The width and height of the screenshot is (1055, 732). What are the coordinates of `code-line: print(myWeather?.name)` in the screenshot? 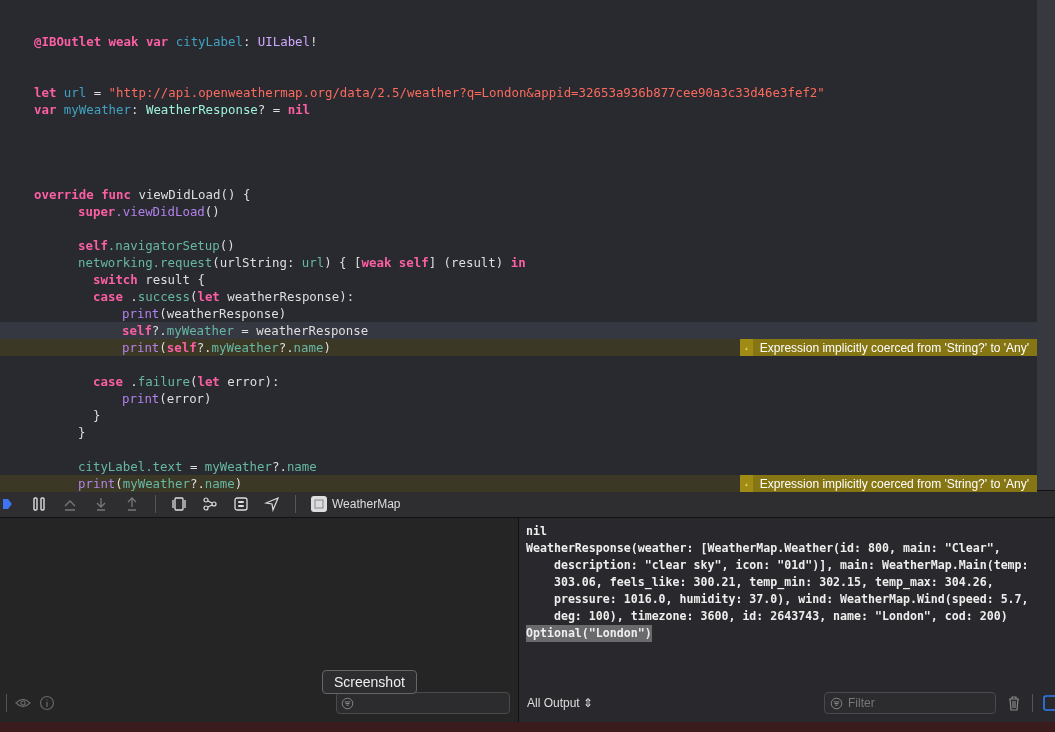 It's located at (160, 483).